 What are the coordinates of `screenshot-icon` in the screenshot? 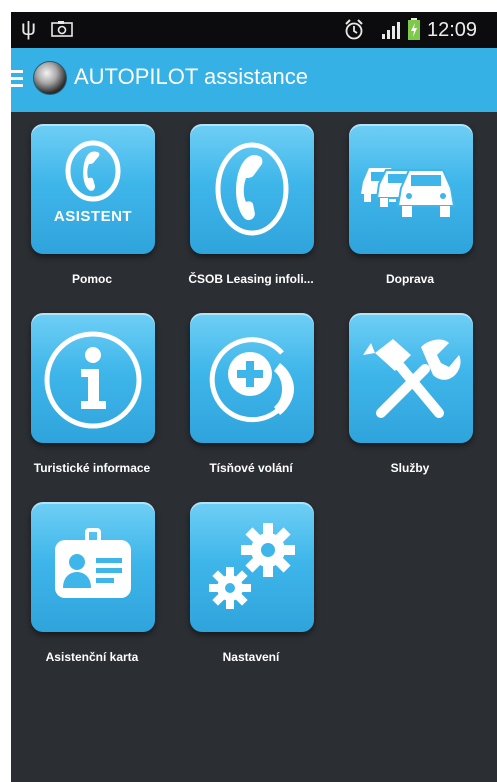 It's located at (62, 29).